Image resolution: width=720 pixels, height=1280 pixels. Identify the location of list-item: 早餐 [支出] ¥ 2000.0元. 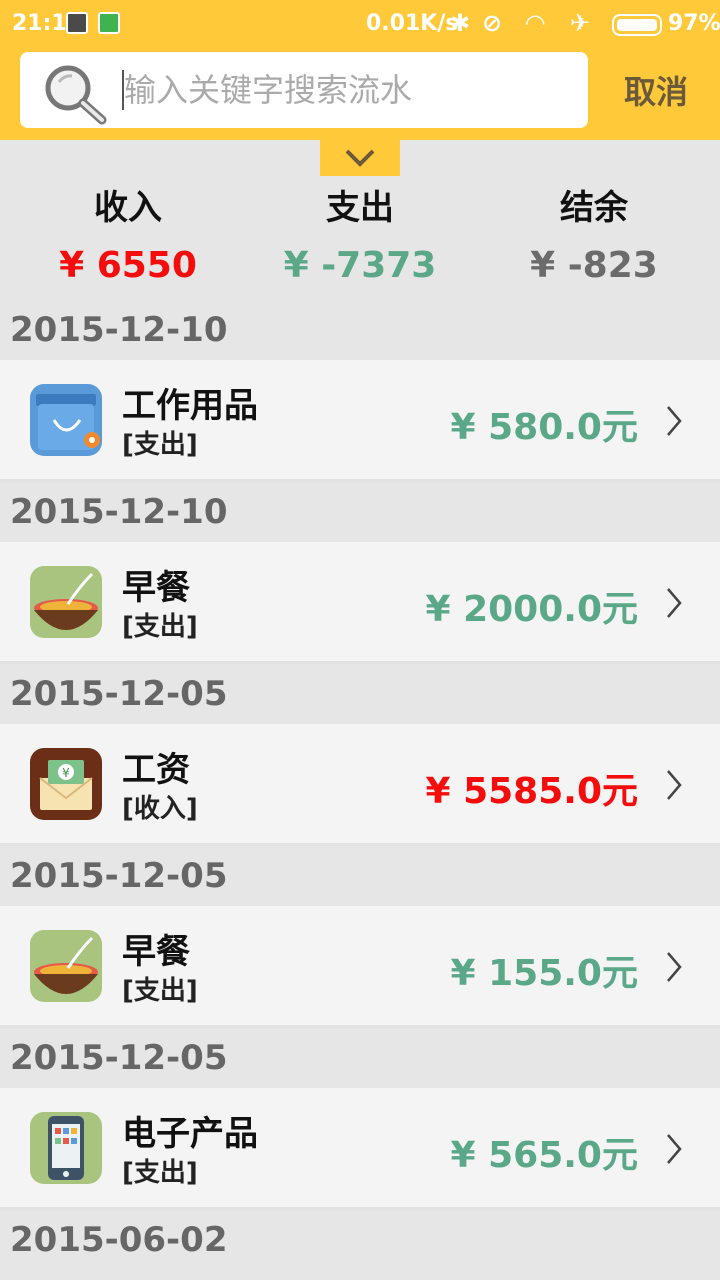
(360, 603).